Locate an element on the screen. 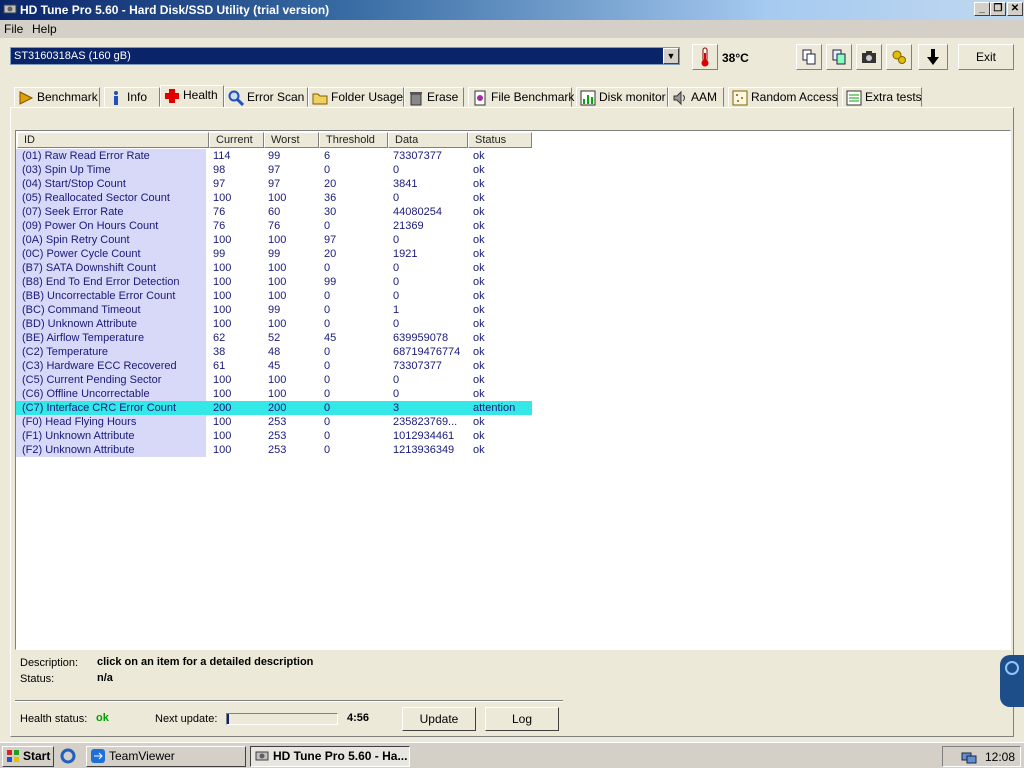  smart-row: (B7) SATA Downshift Count 100 100 0 0 ok is located at coordinates (274, 268).